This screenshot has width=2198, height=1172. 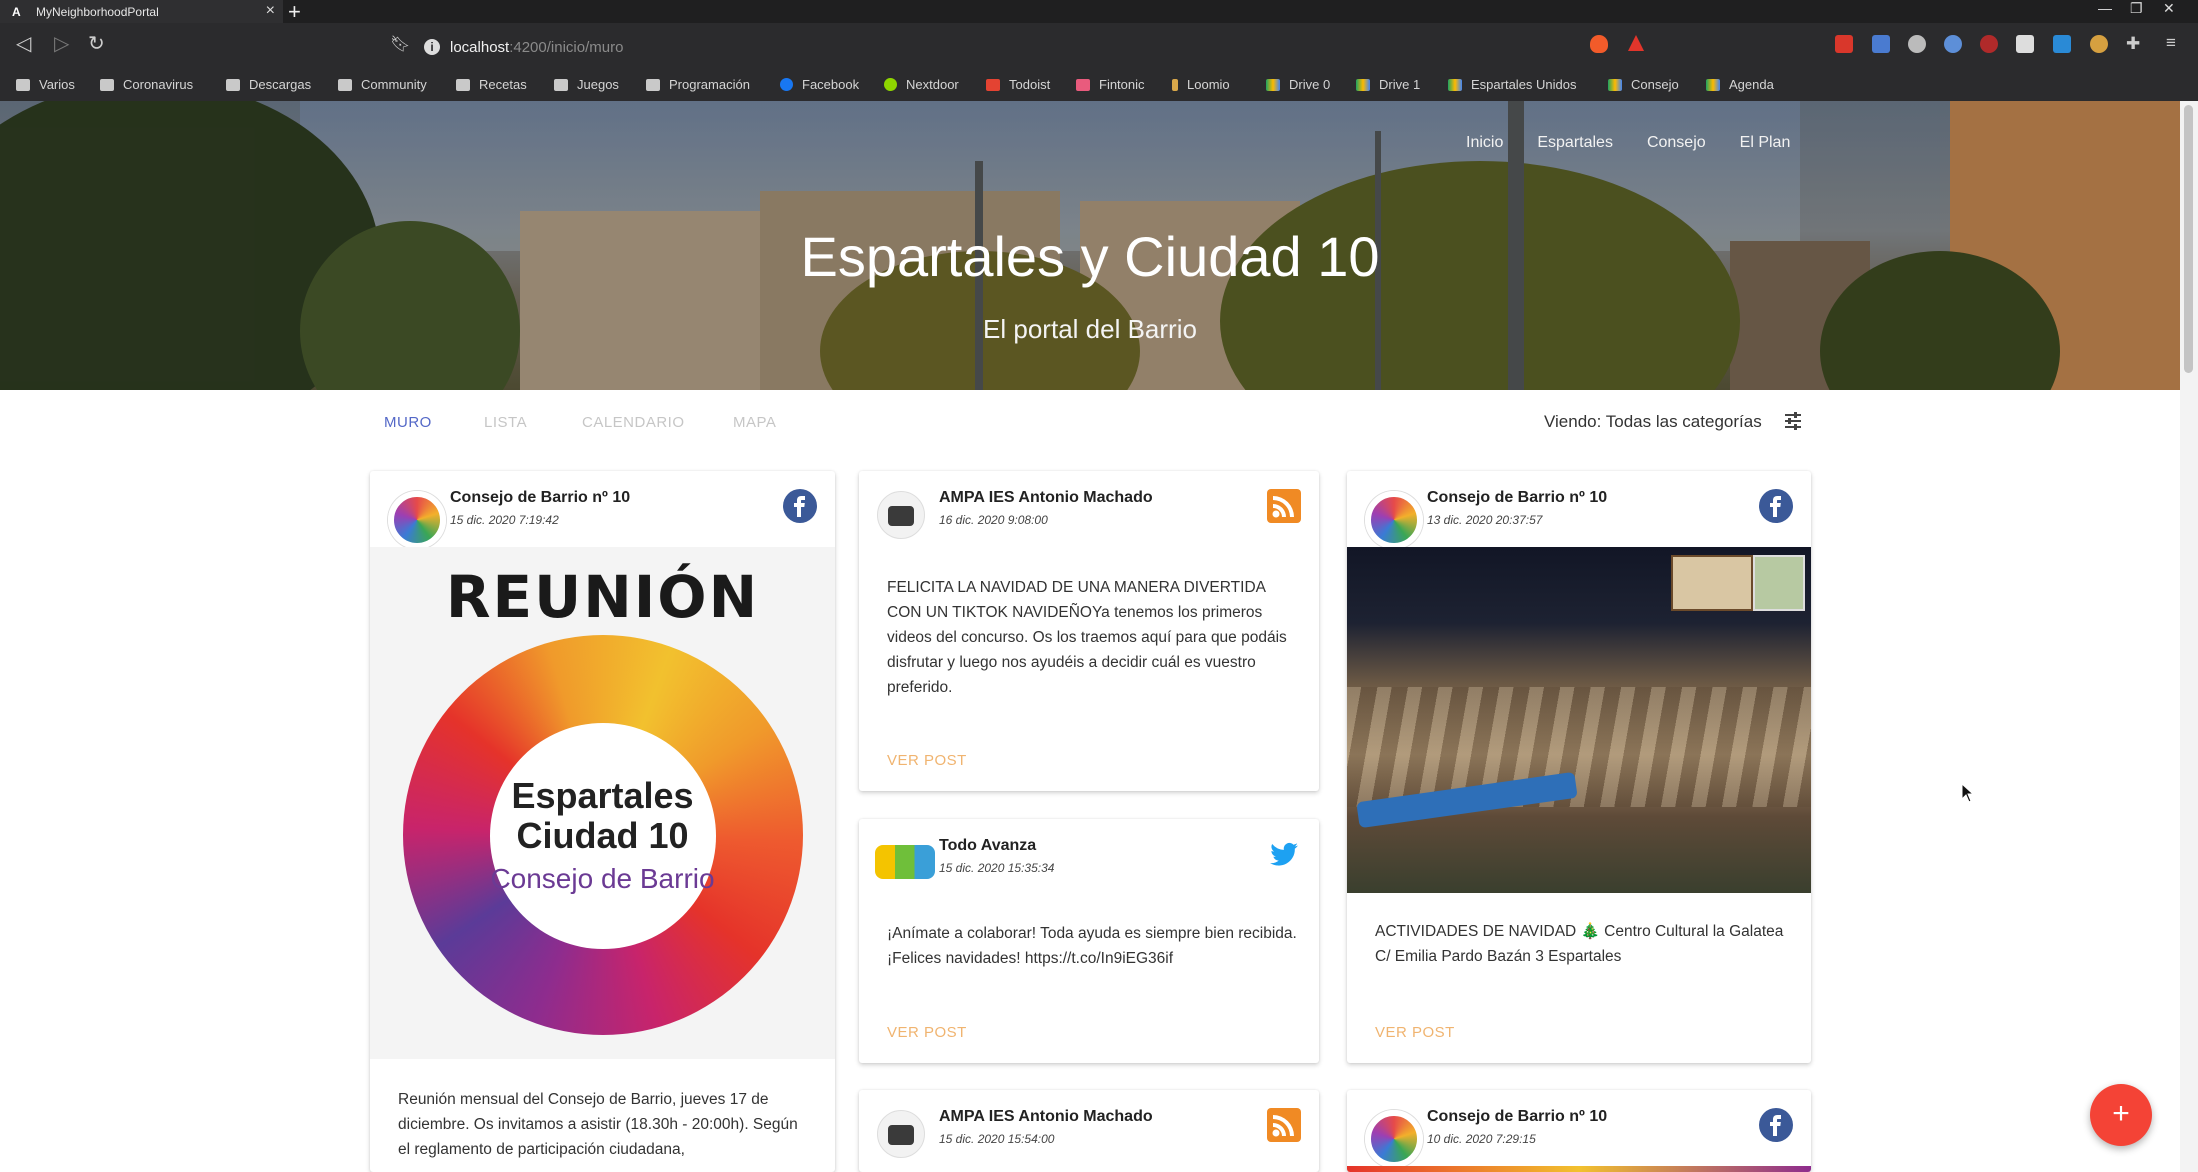 What do you see at coordinates (2133, 44) in the screenshot?
I see `extensions-puzzle-icon: ✚` at bounding box center [2133, 44].